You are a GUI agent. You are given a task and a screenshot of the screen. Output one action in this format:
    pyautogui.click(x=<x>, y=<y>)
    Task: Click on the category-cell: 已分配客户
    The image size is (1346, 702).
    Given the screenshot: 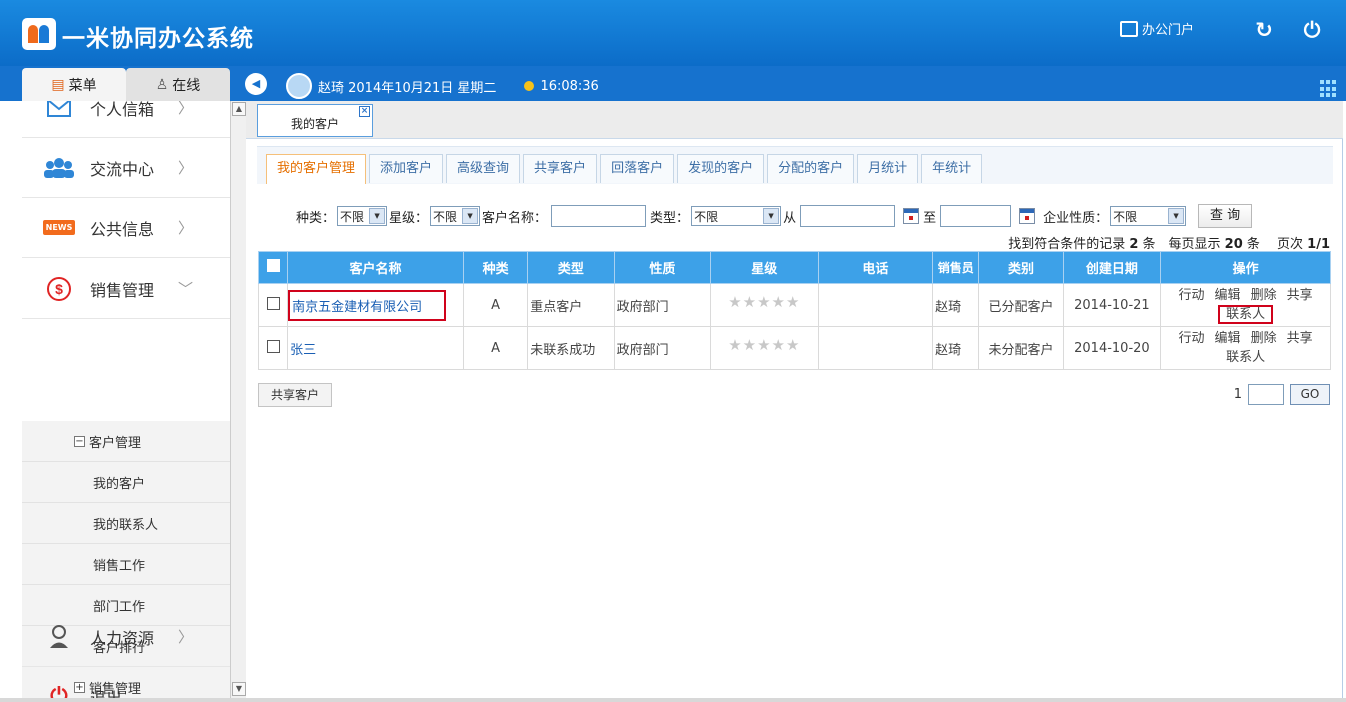 What is the action you would take?
    pyautogui.click(x=1021, y=305)
    